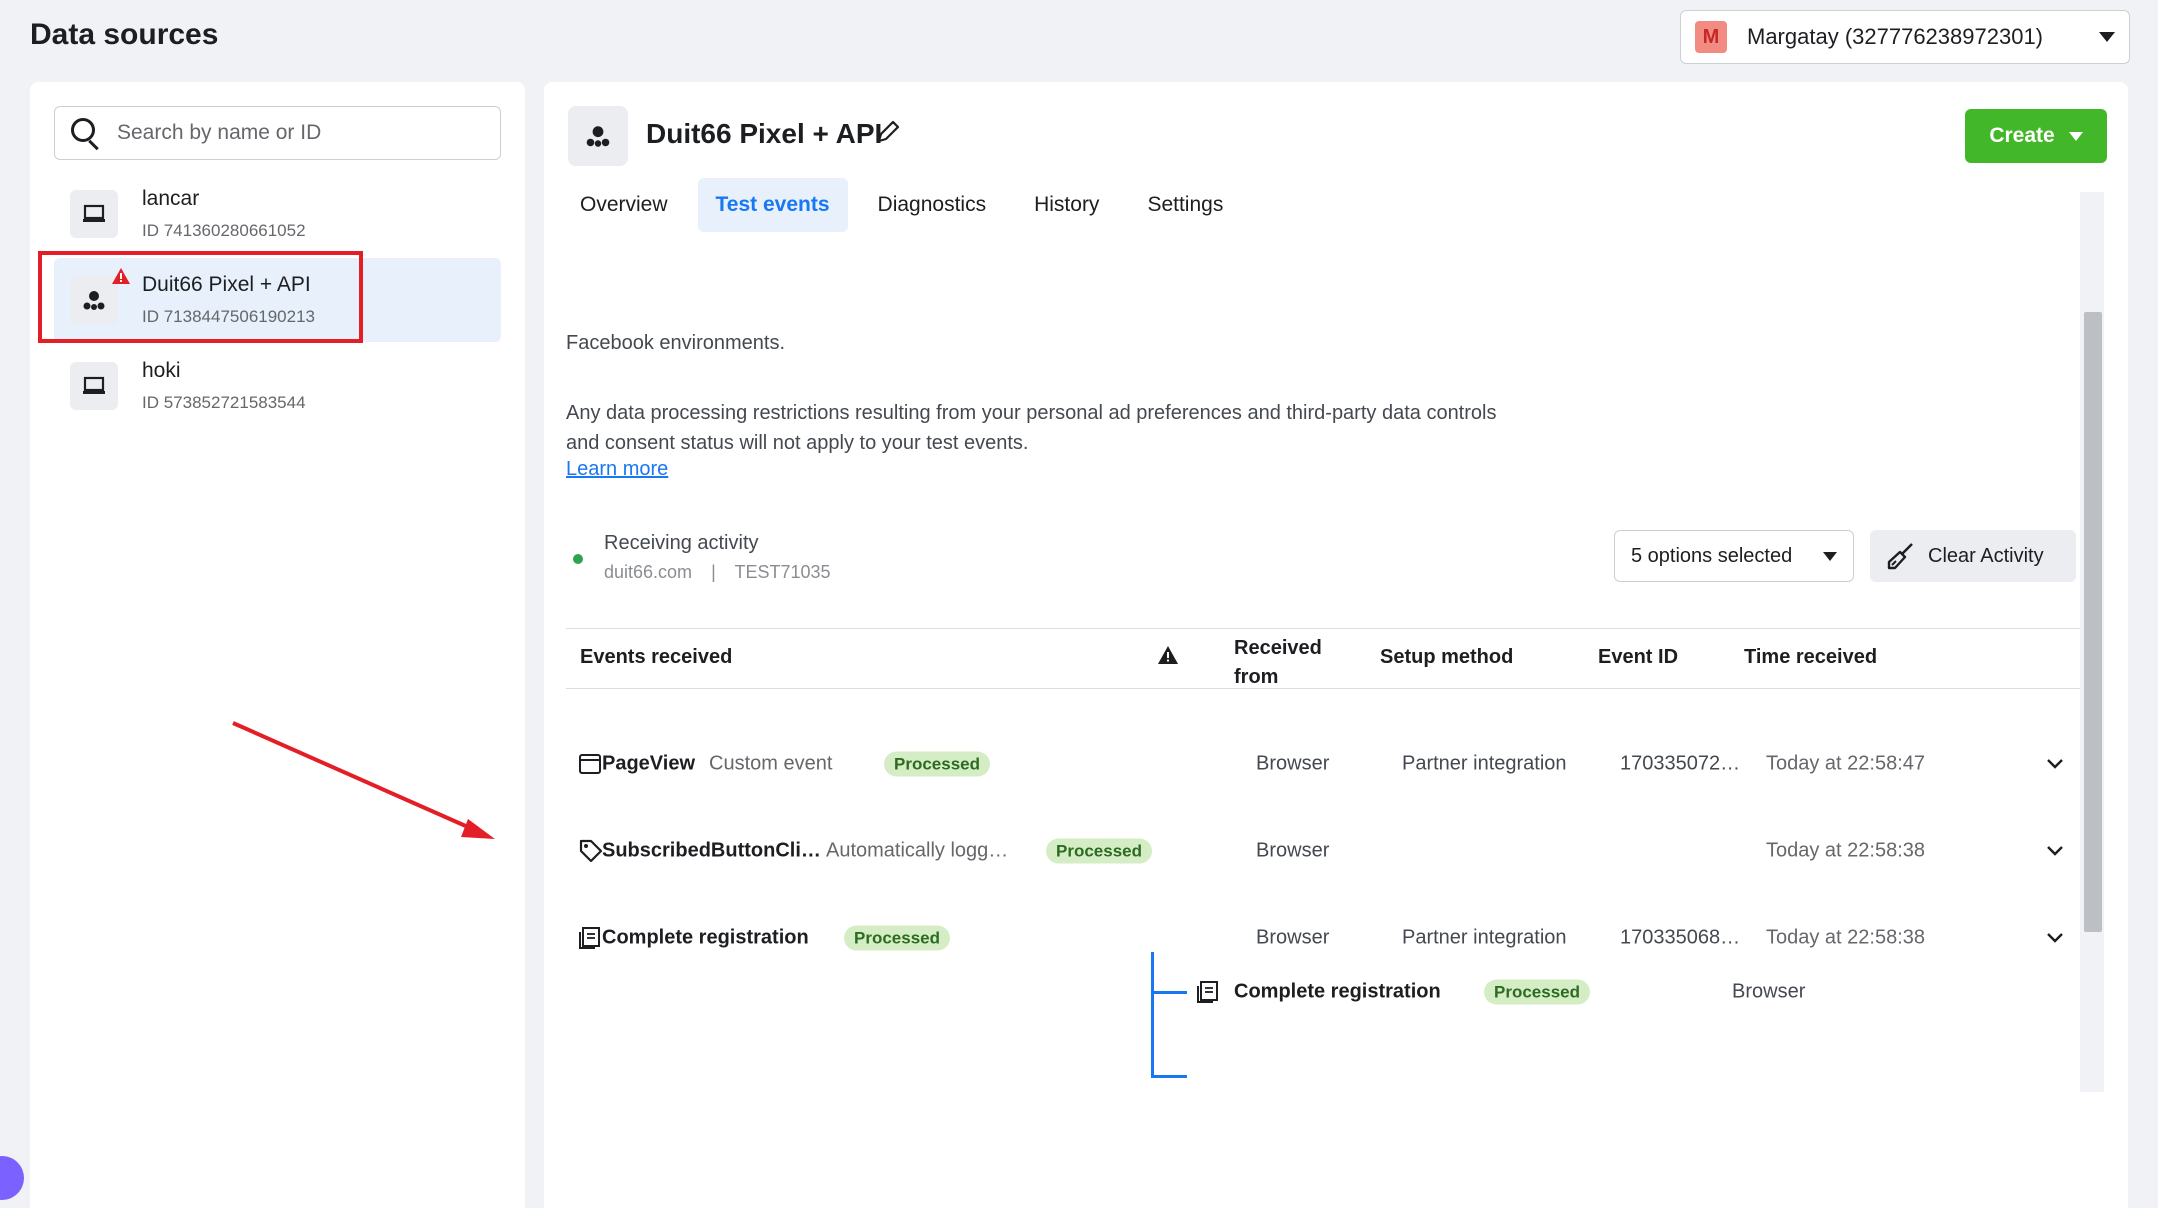  I want to click on source-name: lancar, so click(171, 198).